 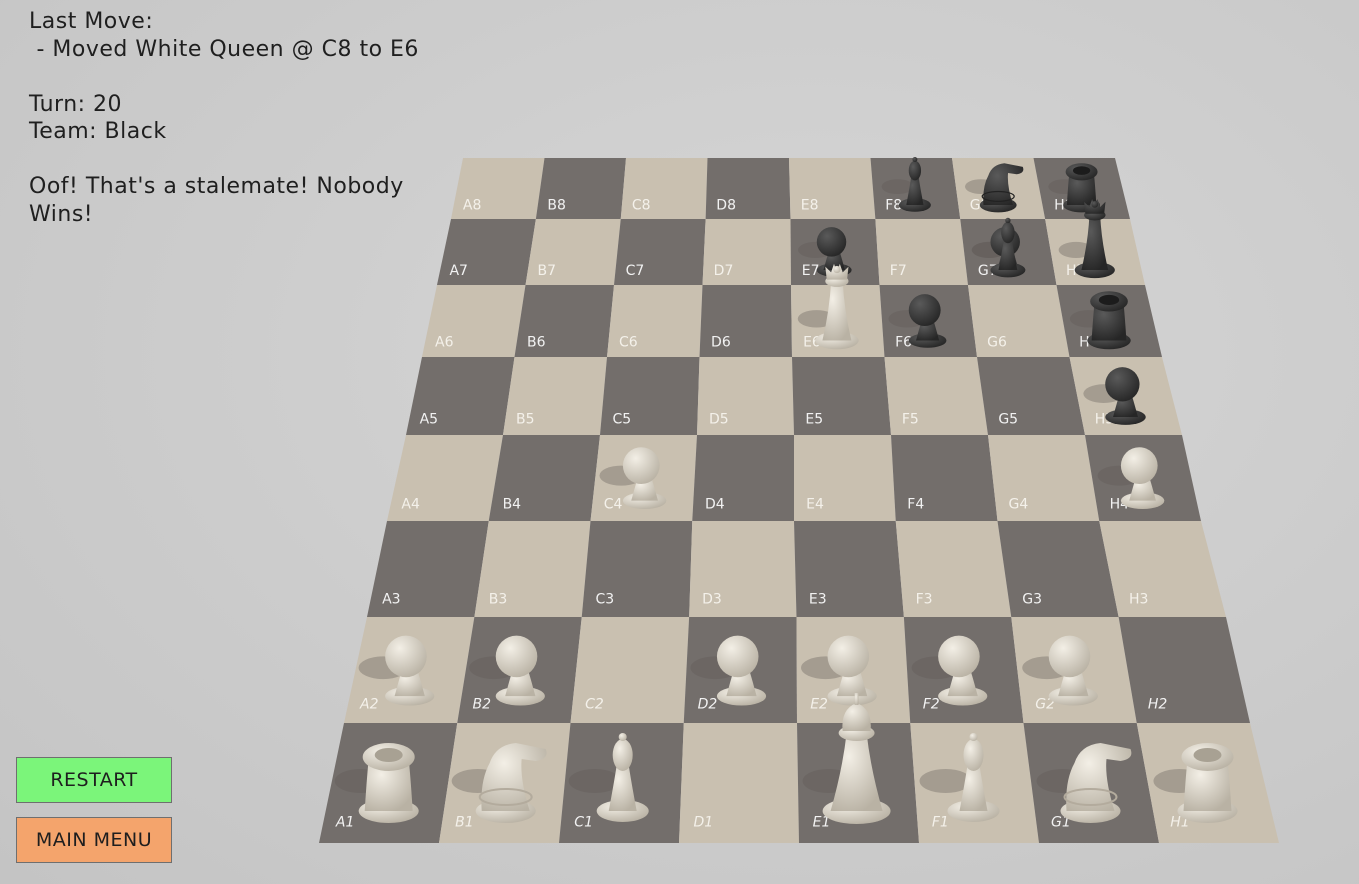 What do you see at coordinates (1019, 321) in the screenshot?
I see `square-g6` at bounding box center [1019, 321].